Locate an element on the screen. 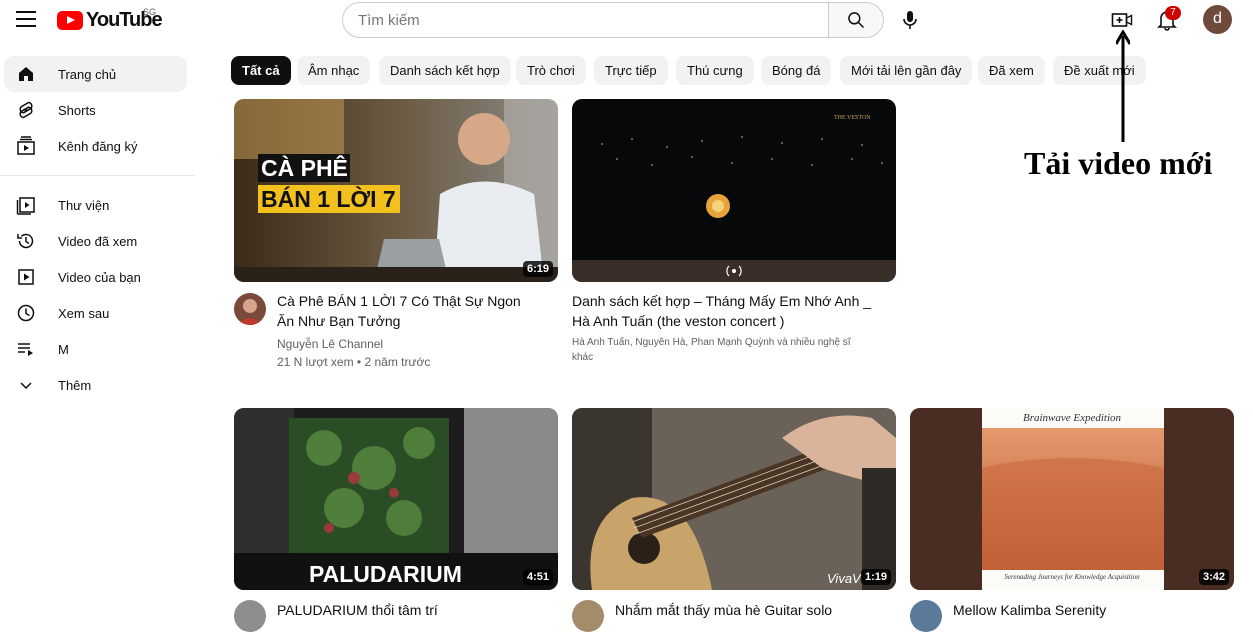 The image size is (1253, 632). thumbnail-image: THE VESTON is located at coordinates (734, 190).